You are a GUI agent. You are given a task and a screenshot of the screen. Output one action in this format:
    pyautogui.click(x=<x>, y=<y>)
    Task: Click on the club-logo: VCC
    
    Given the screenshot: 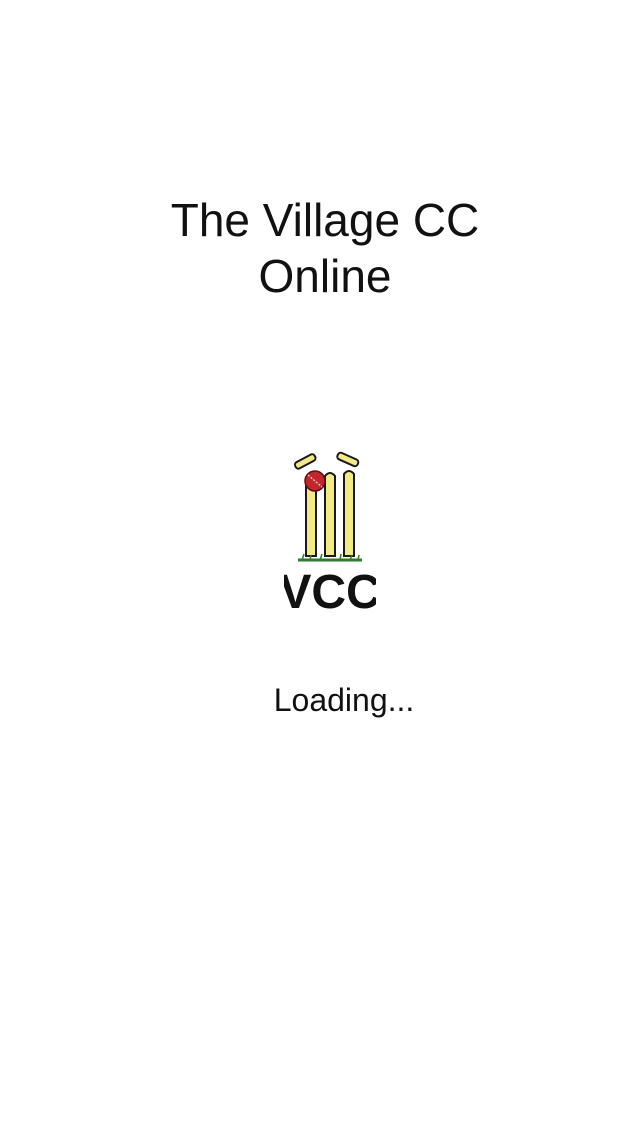 What is the action you would take?
    pyautogui.click(x=330, y=533)
    